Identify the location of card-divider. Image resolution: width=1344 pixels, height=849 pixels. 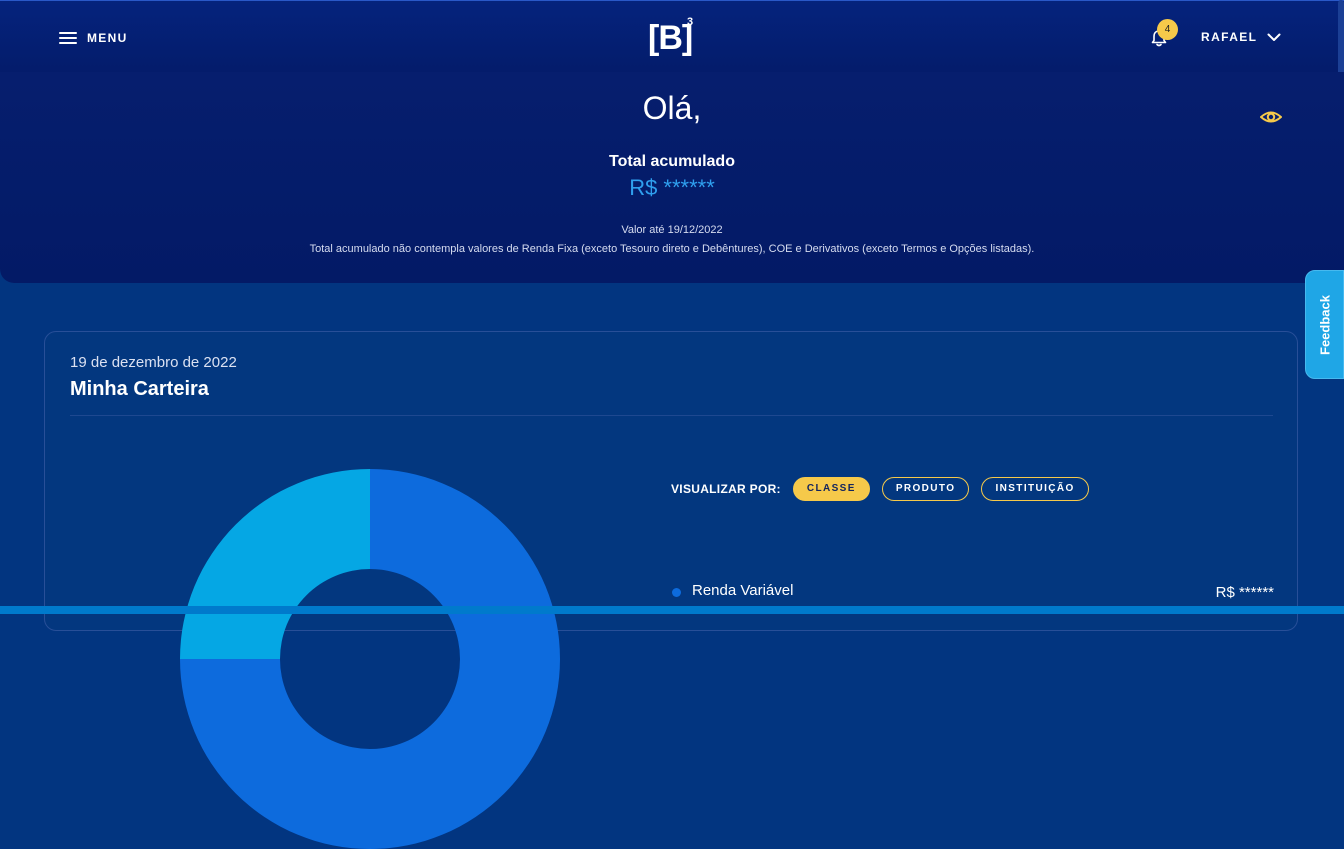
(671, 415).